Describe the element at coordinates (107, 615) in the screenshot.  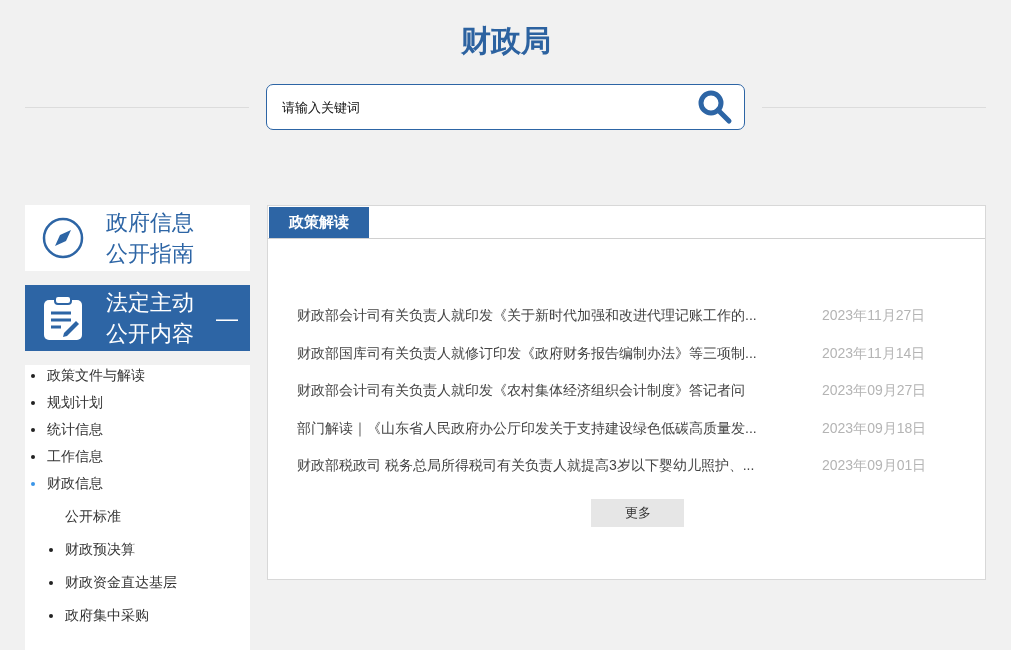
I see `submenu-item: 政府集中采购` at that location.